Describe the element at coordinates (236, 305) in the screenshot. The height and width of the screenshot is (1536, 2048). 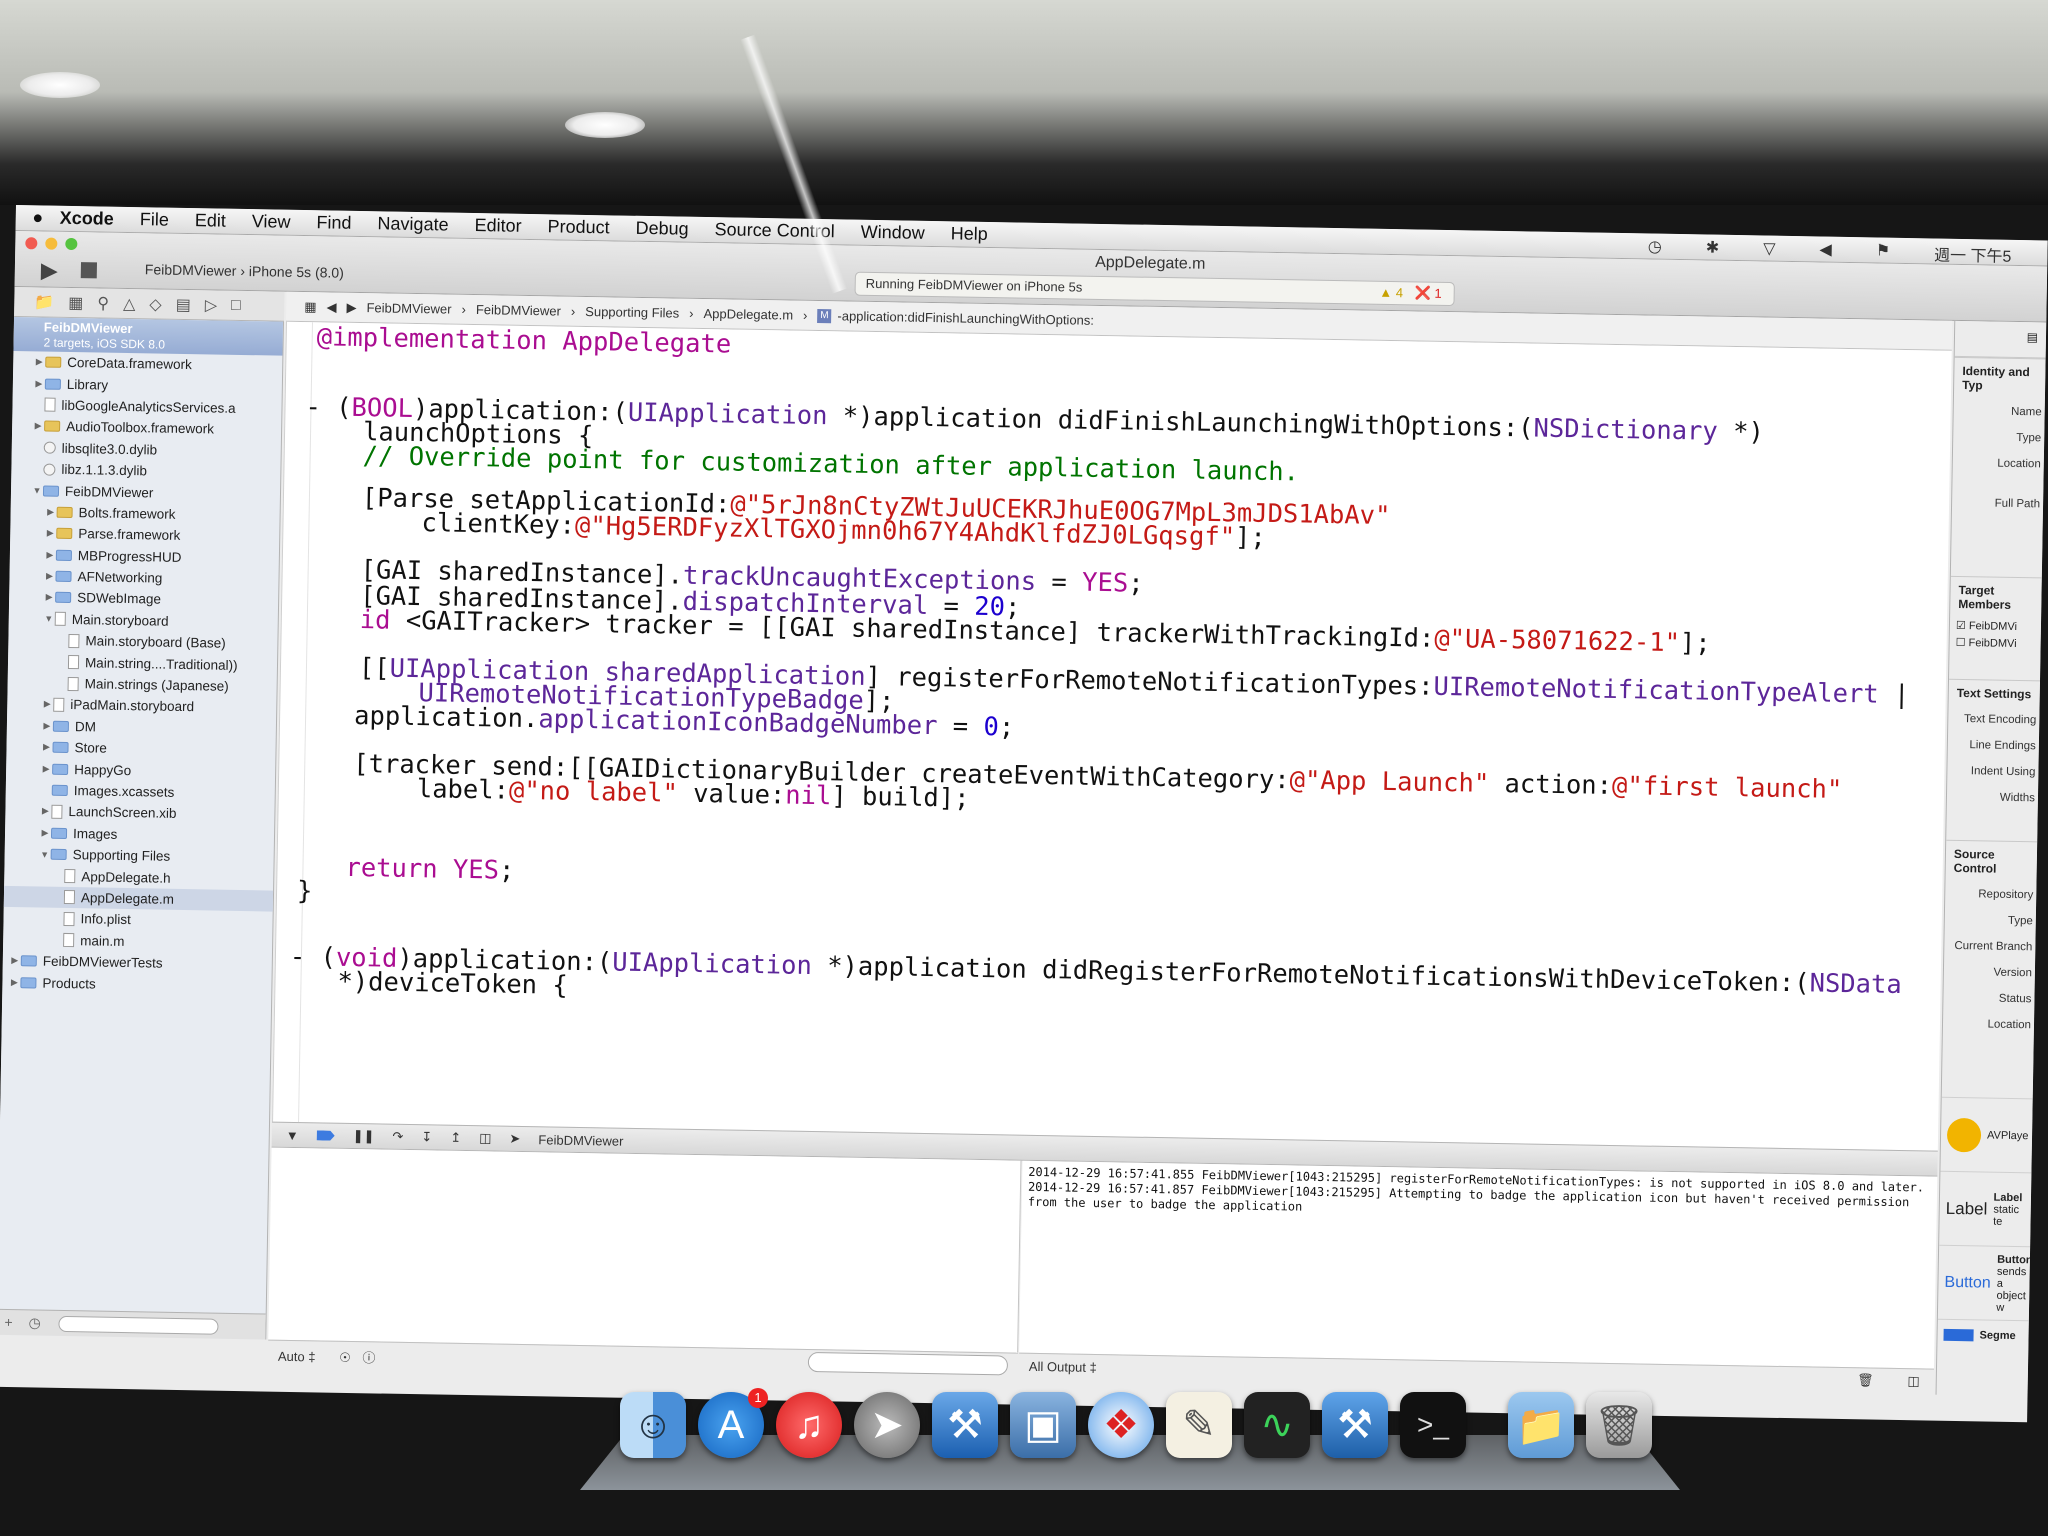
I see `log-icon: □` at that location.